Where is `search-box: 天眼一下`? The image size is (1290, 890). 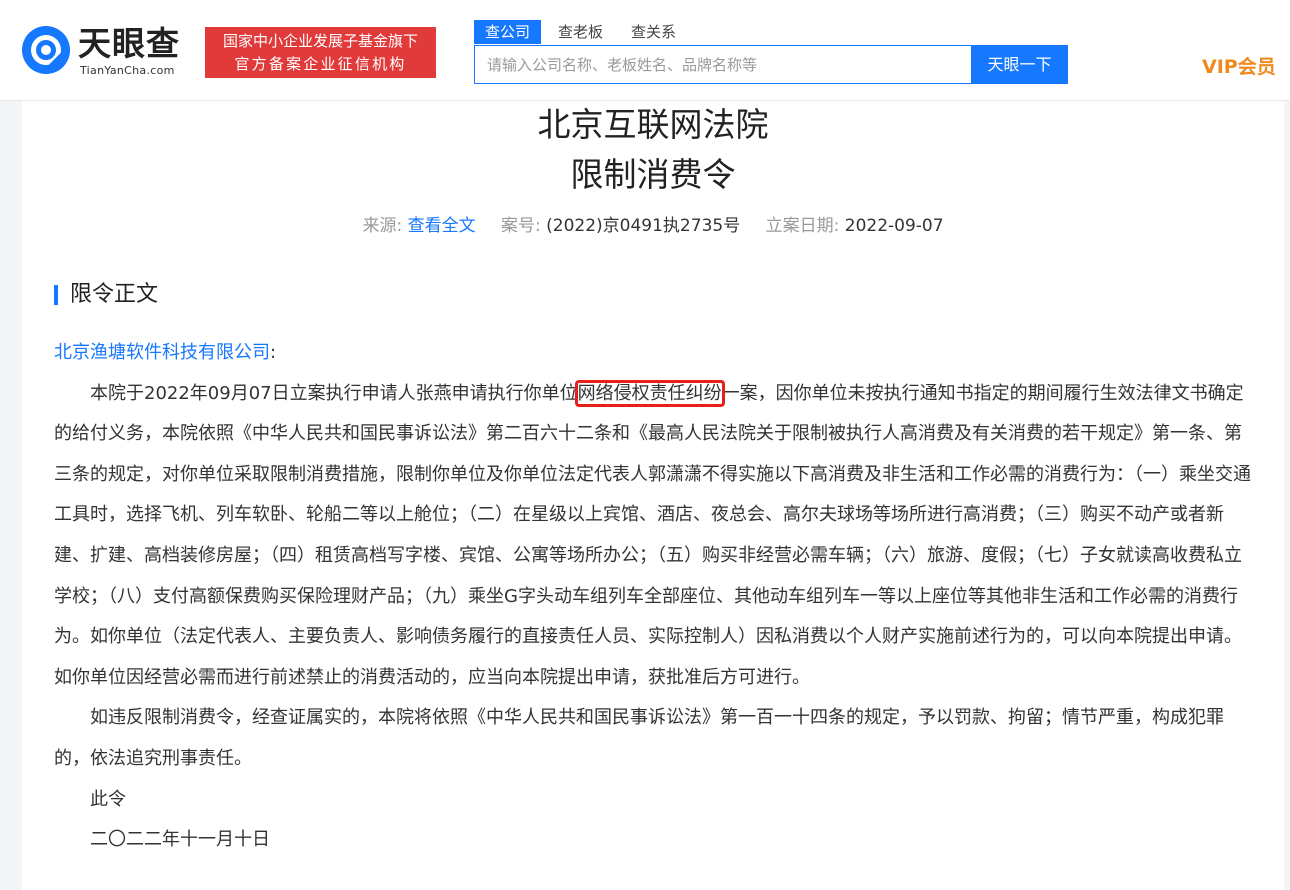 search-box: 天眼一下 is located at coordinates (771, 64).